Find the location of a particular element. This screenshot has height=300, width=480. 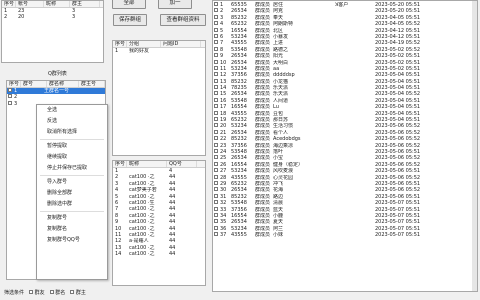

menu-item: 复制群名 is located at coordinates (72, 229).